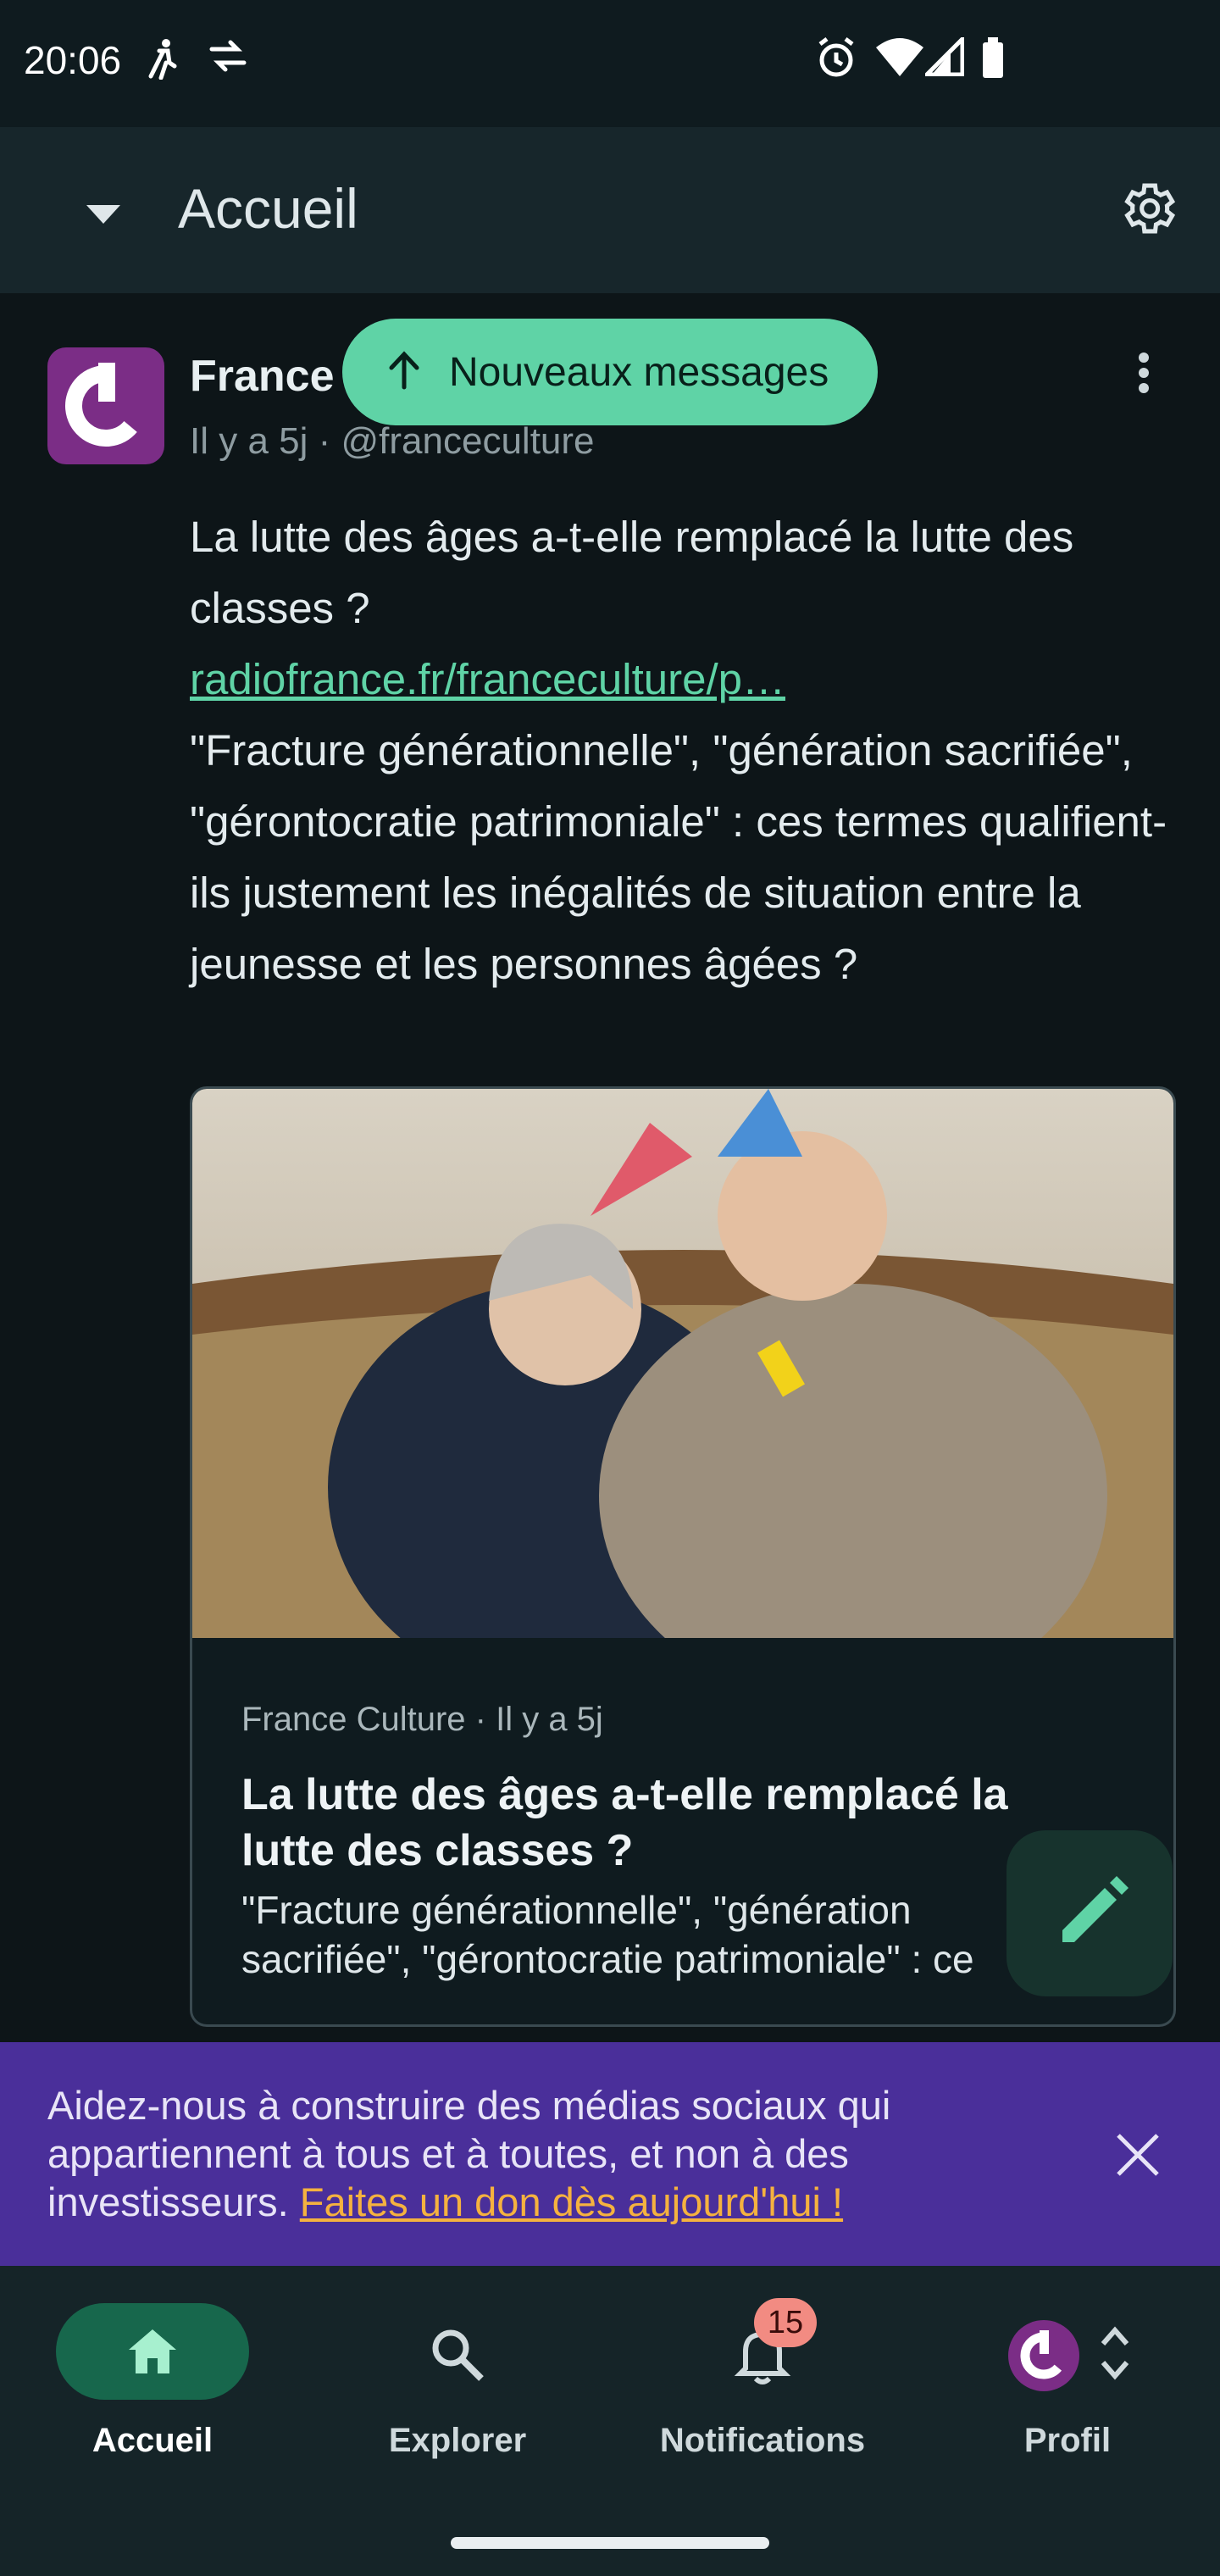 This screenshot has width=1220, height=2576. What do you see at coordinates (392, 441) in the screenshot?
I see `post-meta: Il y a 5j · @franceculture` at bounding box center [392, 441].